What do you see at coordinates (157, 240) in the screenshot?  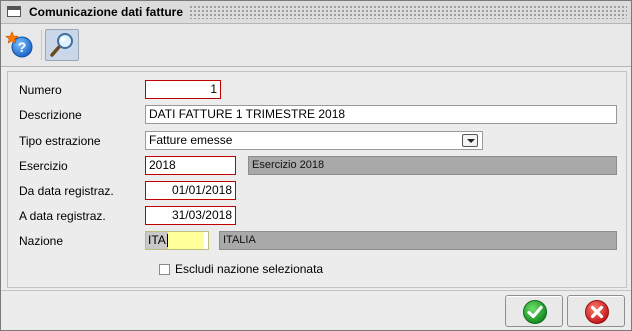 I see `nazione-code: ITA` at bounding box center [157, 240].